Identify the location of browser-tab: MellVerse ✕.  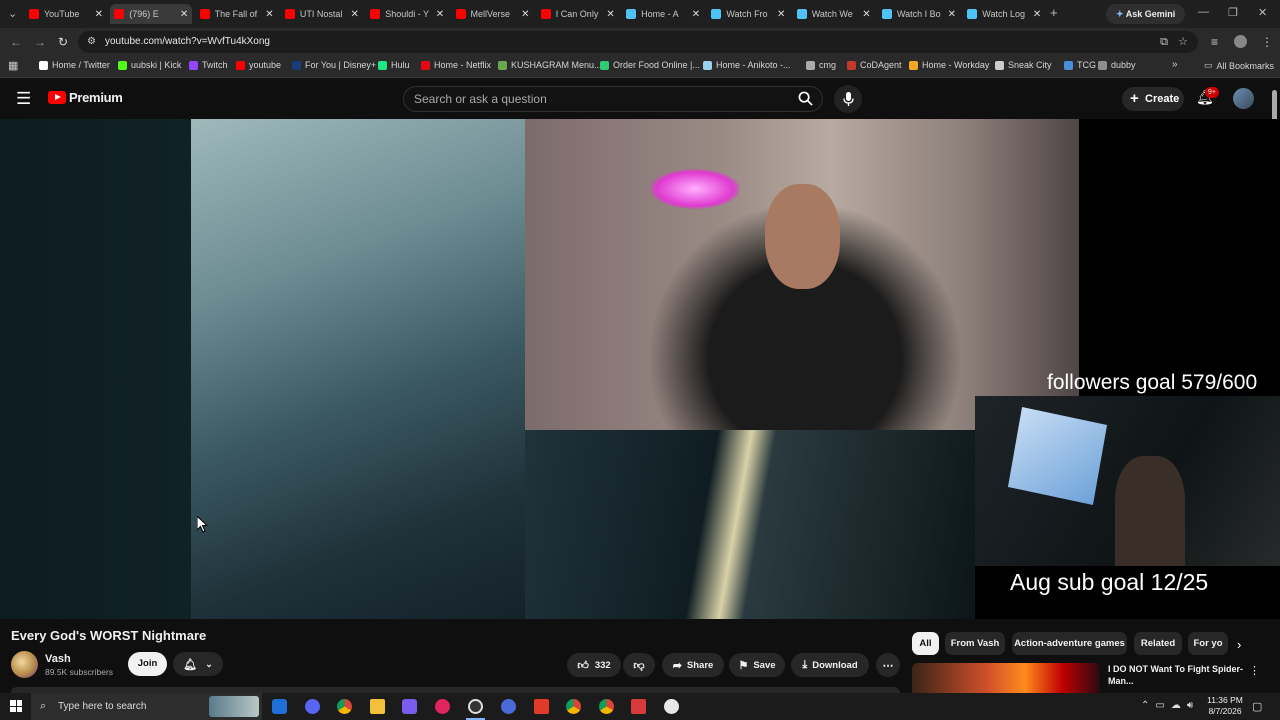
(493, 14).